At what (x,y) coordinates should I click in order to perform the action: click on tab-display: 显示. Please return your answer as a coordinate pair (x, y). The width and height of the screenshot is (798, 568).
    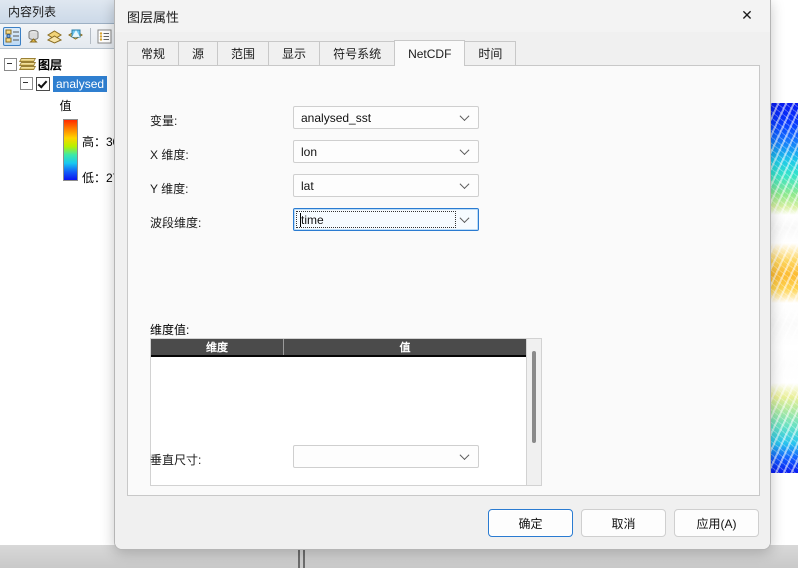
    Looking at the image, I should click on (294, 53).